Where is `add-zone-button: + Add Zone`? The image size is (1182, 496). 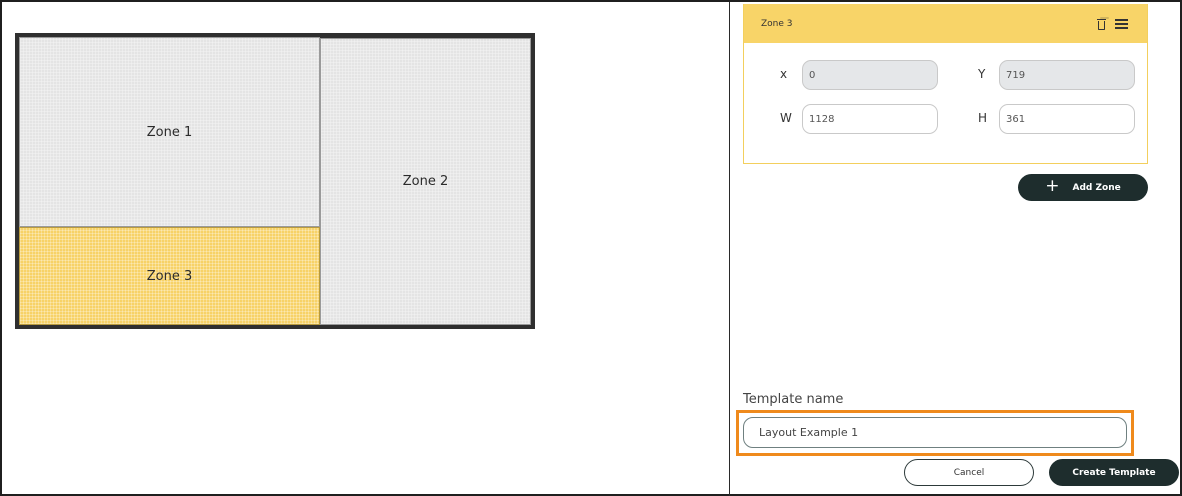 add-zone-button: + Add Zone is located at coordinates (1083, 187).